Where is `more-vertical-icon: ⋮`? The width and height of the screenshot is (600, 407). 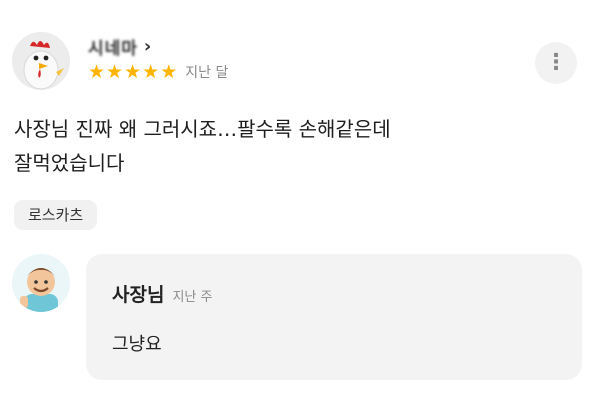
more-vertical-icon: ⋮ is located at coordinates (556, 62).